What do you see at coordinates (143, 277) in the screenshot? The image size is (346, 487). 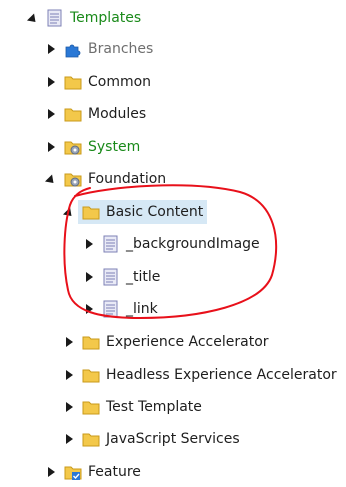 I see `tree-item-label: _title` at bounding box center [143, 277].